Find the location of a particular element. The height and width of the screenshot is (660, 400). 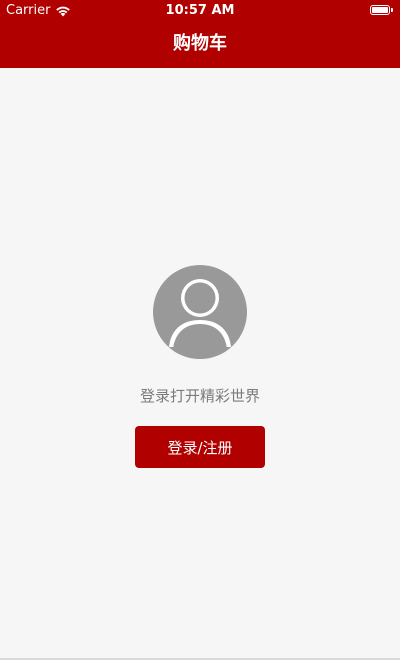

page-title: 购物车 is located at coordinates (200, 43).